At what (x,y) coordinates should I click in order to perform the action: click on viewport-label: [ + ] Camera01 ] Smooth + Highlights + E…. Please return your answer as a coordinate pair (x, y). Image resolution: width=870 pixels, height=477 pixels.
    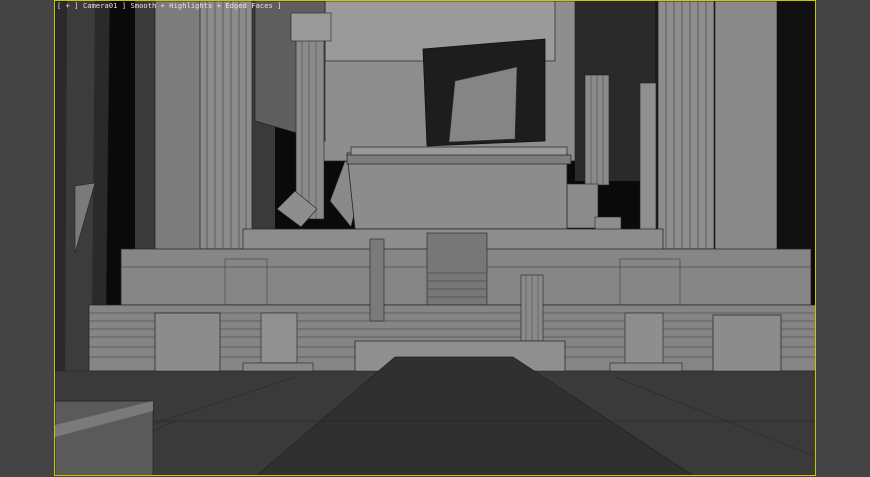
    Looking at the image, I should click on (169, 6).